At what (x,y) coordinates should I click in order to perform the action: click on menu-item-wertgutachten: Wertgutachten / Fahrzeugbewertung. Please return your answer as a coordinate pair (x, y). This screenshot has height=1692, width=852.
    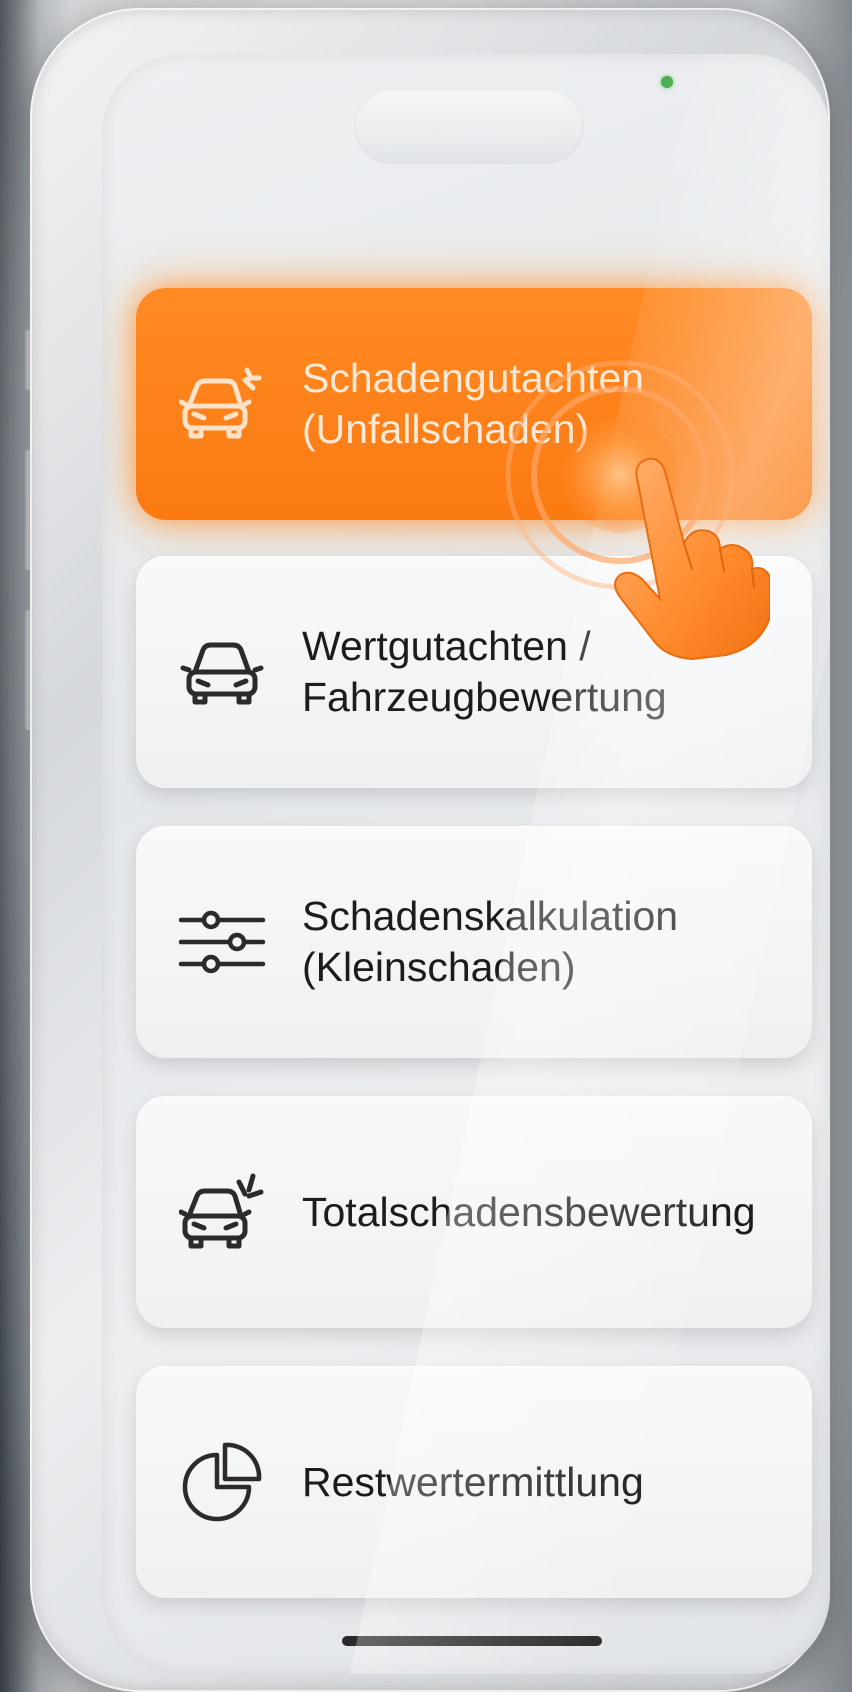
    Looking at the image, I should click on (474, 672).